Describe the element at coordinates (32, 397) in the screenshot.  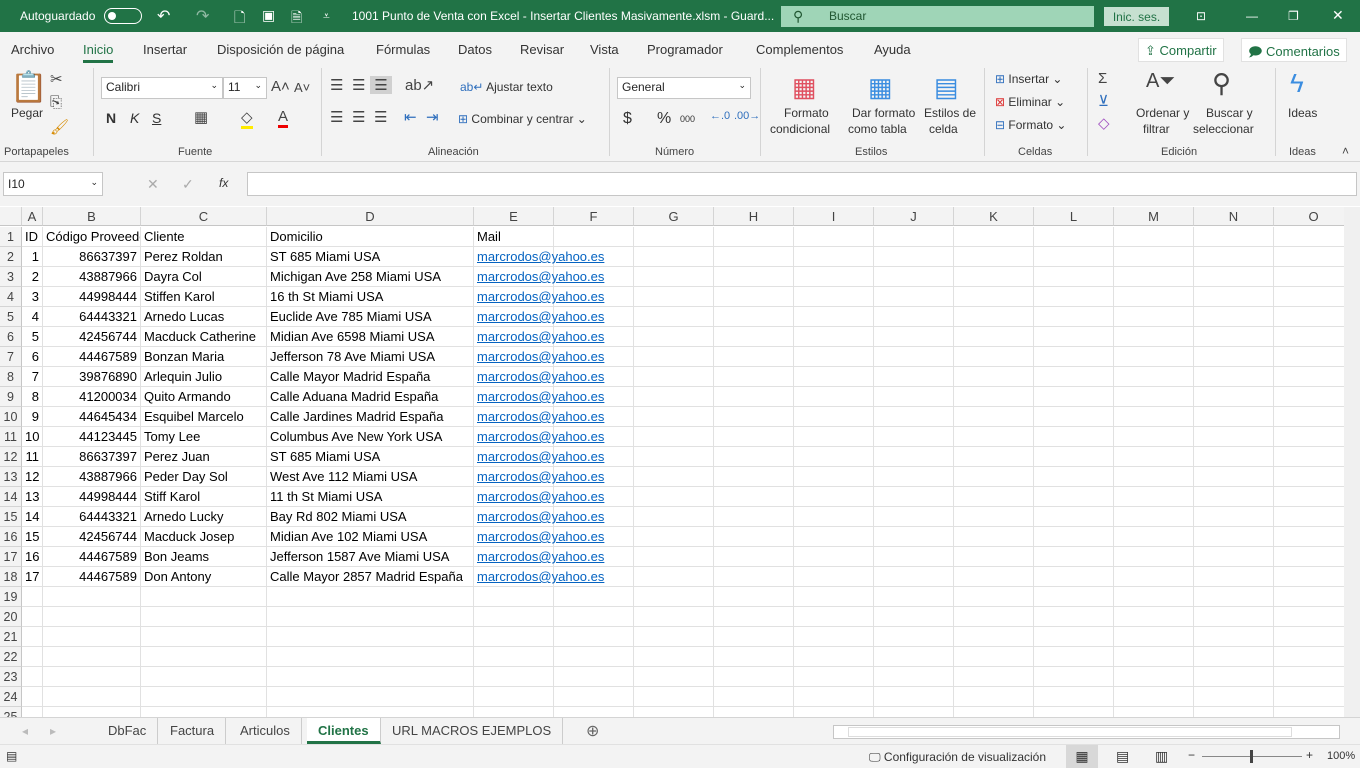
I see `cell: 8` at that location.